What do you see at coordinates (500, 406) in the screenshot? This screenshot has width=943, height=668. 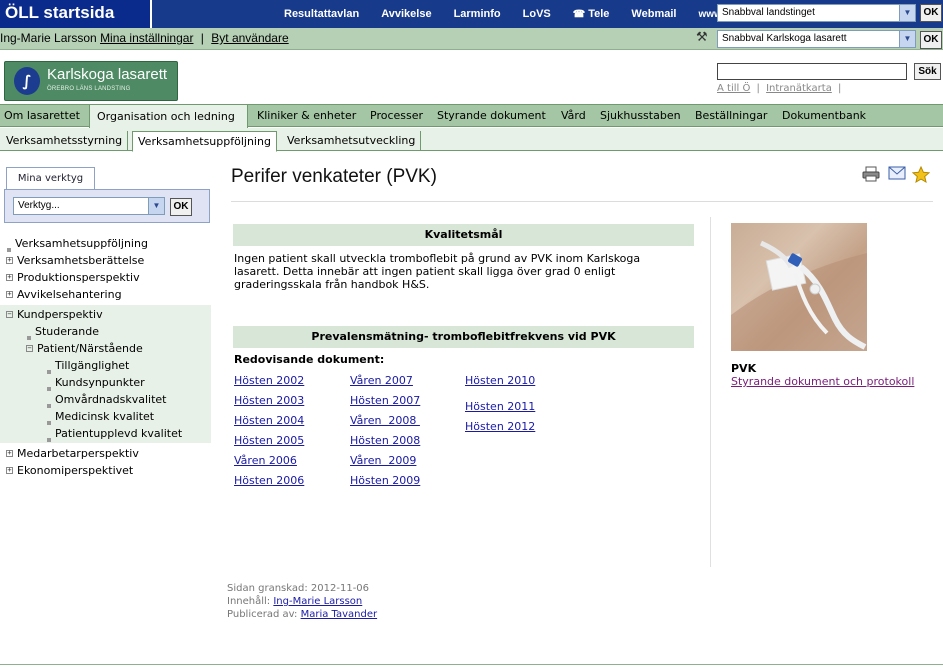 I see `doc-link: Hösten 2011` at bounding box center [500, 406].